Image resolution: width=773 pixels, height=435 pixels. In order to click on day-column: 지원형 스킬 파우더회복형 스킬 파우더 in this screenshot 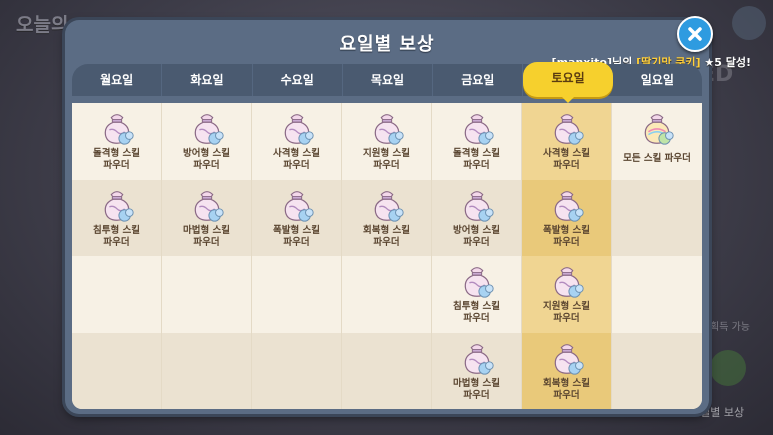, I will do `click(387, 256)`.